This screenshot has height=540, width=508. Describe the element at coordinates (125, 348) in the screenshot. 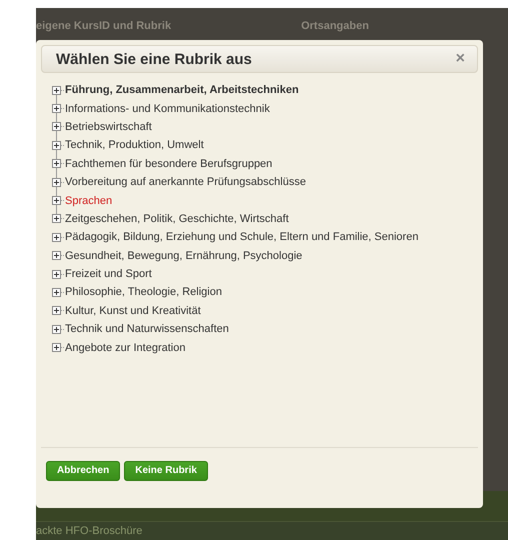

I see `category-item: Angebote zur Integration` at that location.